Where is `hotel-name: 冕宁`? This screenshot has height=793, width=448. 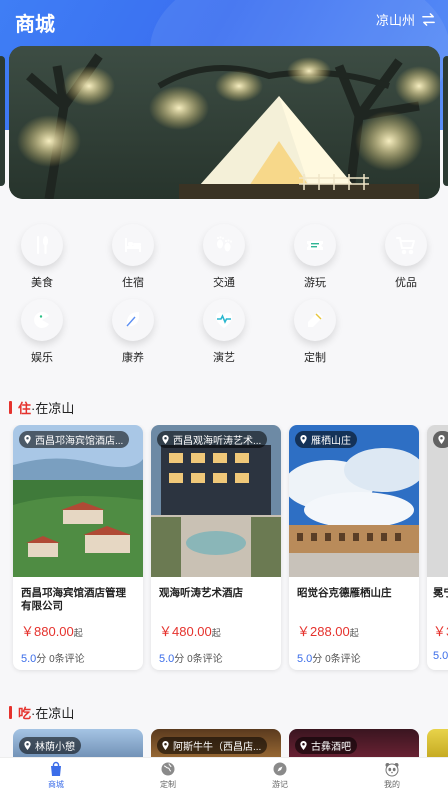 hotel-name: 冕宁 is located at coordinates (440, 593).